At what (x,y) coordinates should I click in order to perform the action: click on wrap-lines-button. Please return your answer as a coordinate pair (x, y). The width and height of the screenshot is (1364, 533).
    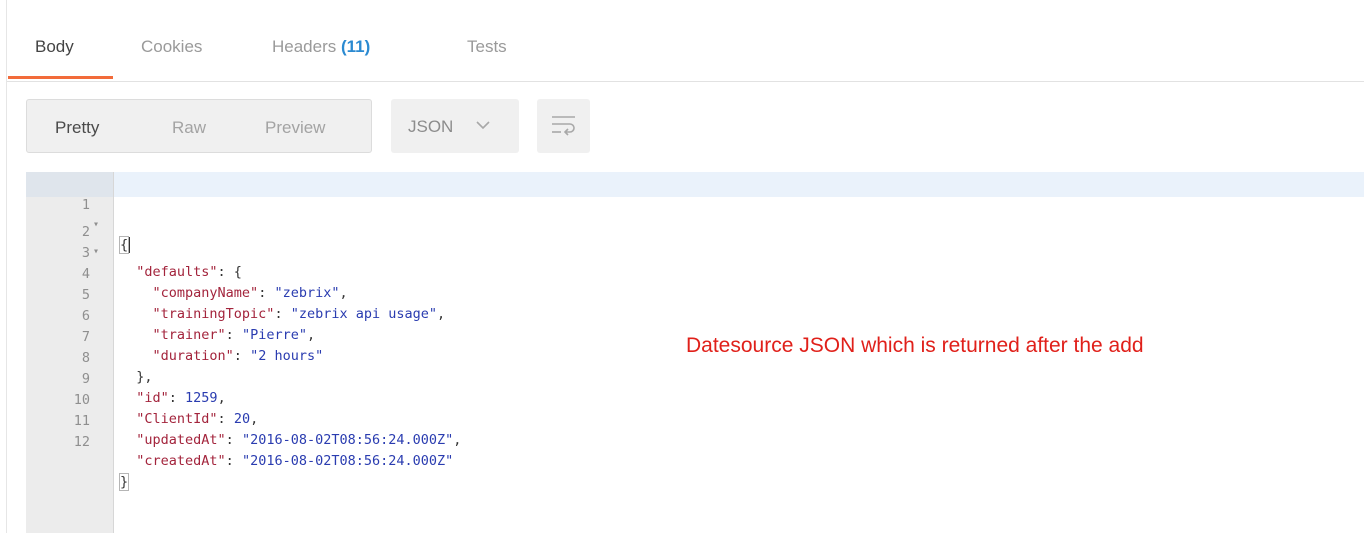
    Looking at the image, I should click on (563, 126).